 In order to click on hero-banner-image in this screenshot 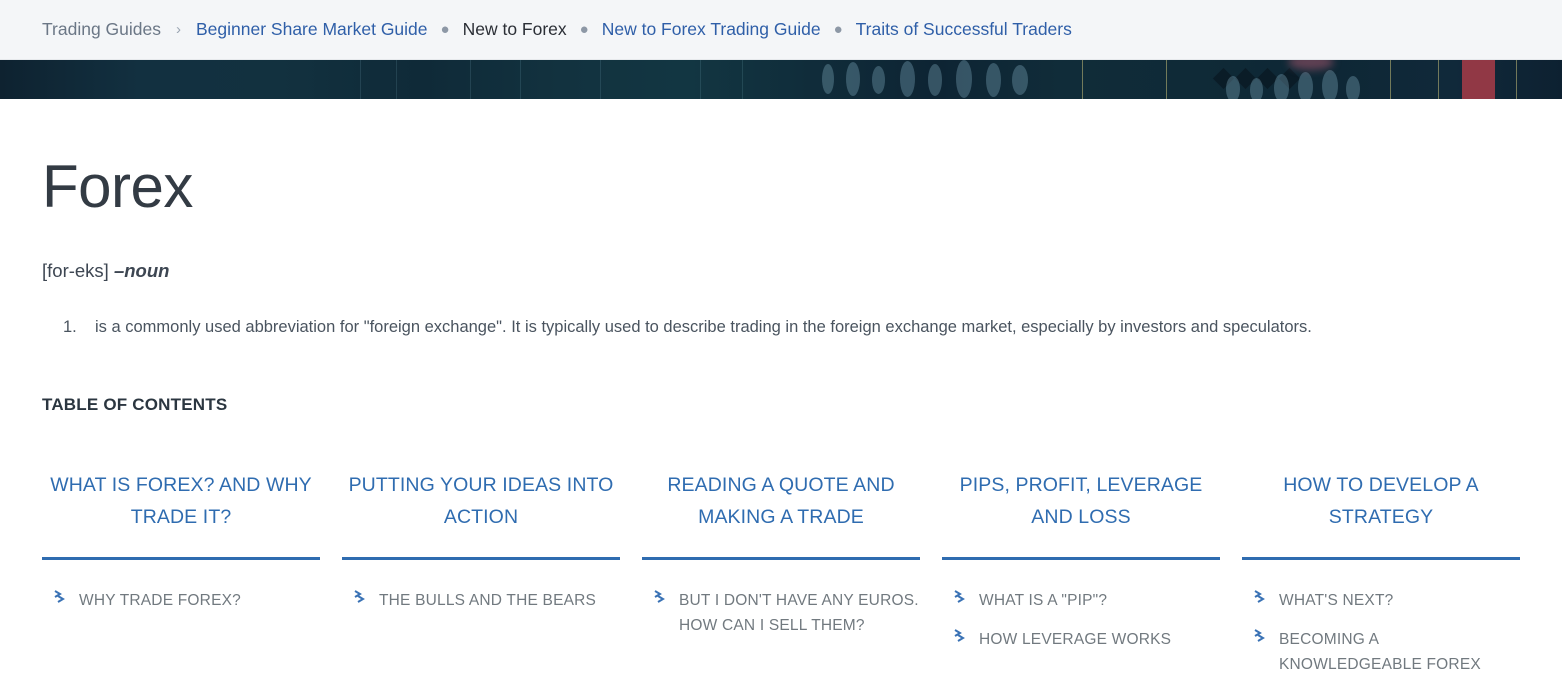, I will do `click(781, 79)`.